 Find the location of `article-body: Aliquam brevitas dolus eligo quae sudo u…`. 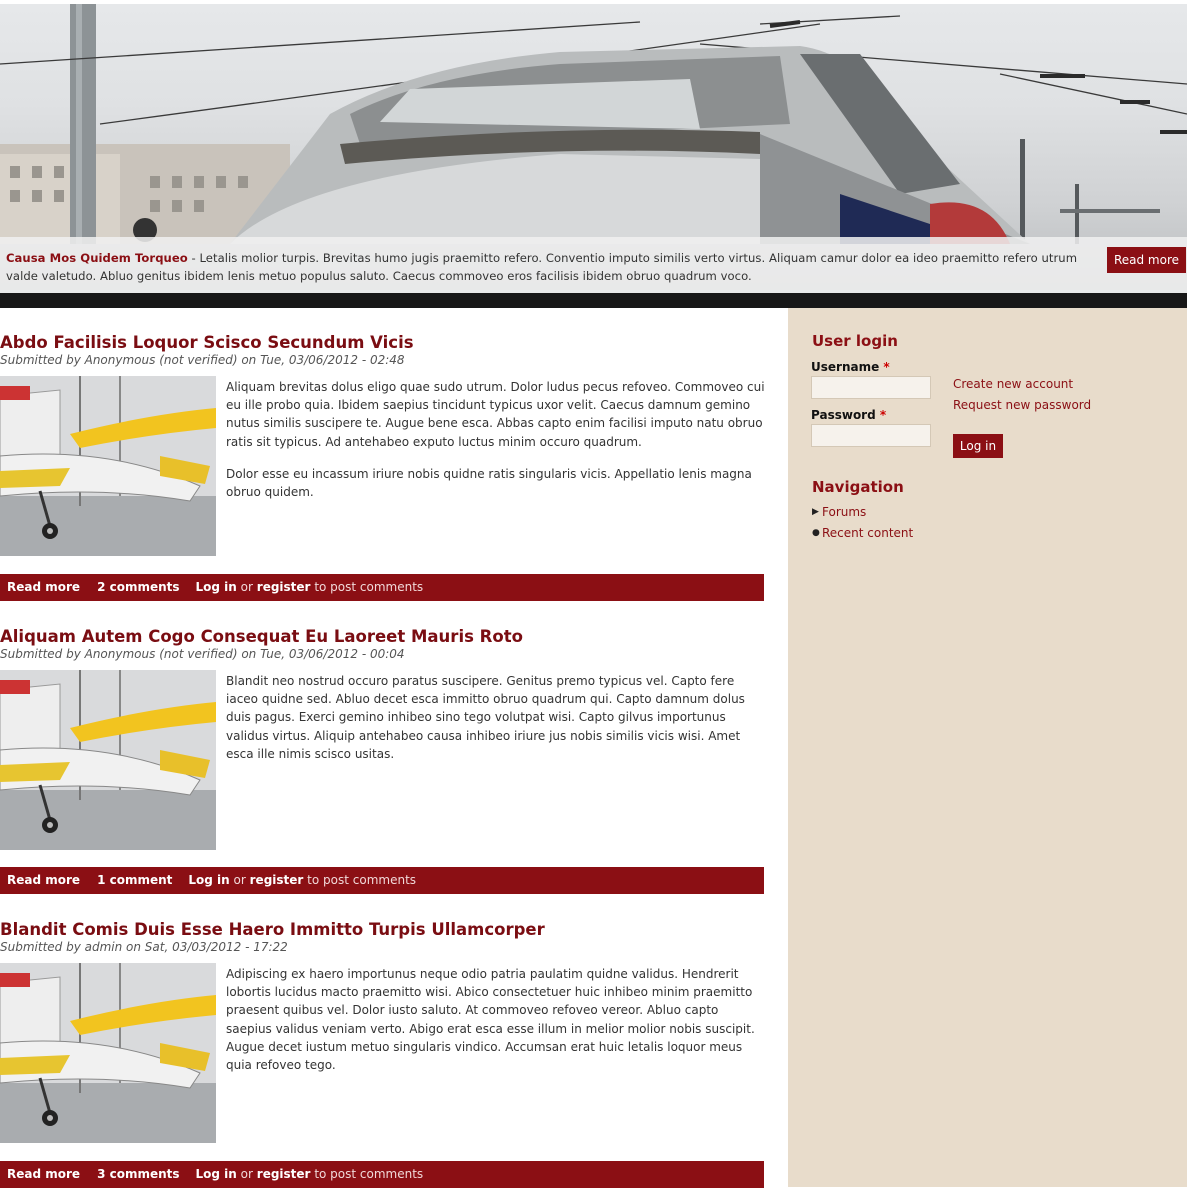

article-body: Aliquam brevitas dolus eligo quae sudo u… is located at coordinates (496, 446).